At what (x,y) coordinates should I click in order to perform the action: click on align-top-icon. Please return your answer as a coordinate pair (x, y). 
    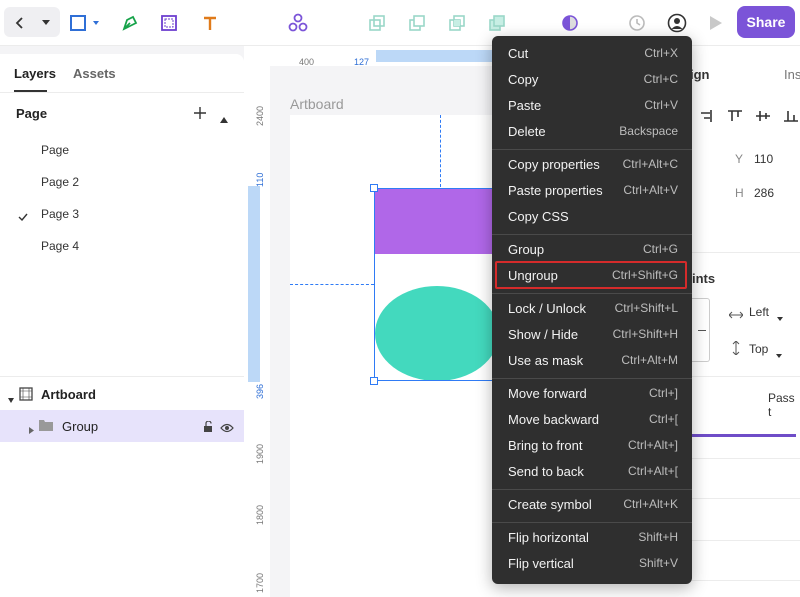
    Looking at the image, I should click on (735, 117).